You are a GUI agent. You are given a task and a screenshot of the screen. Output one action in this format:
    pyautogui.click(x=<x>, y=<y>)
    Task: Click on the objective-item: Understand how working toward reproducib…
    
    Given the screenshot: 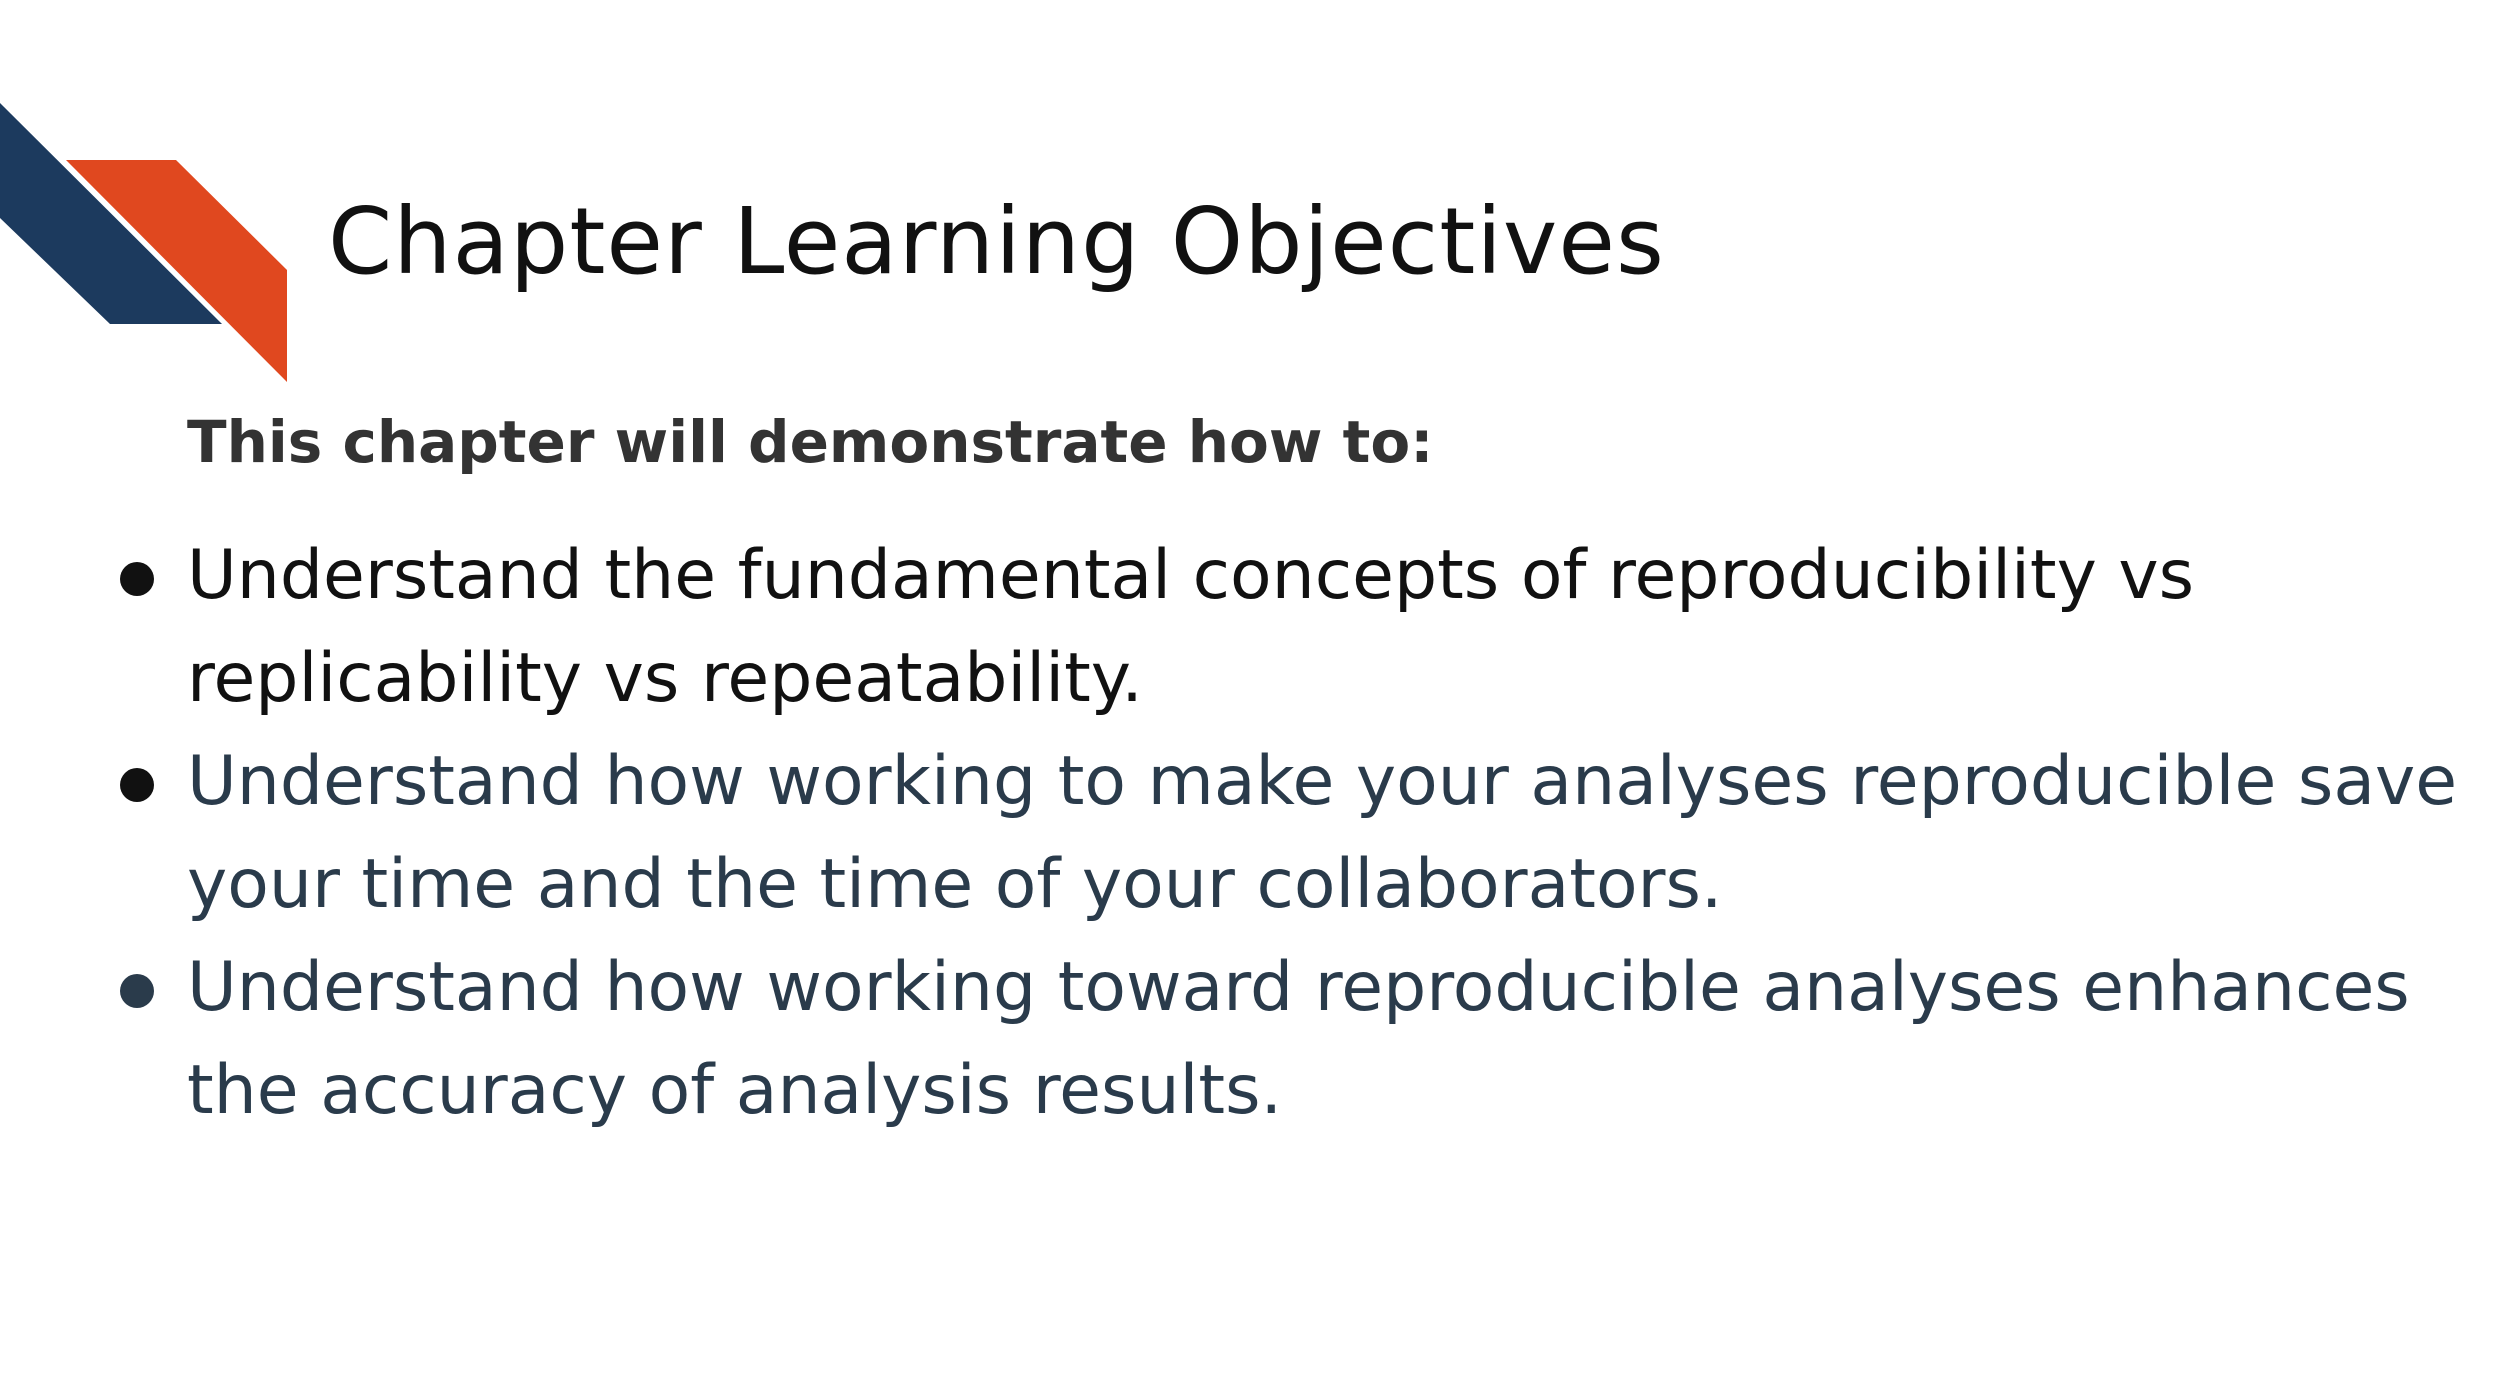 What is the action you would take?
    pyautogui.click(x=1293, y=1039)
    